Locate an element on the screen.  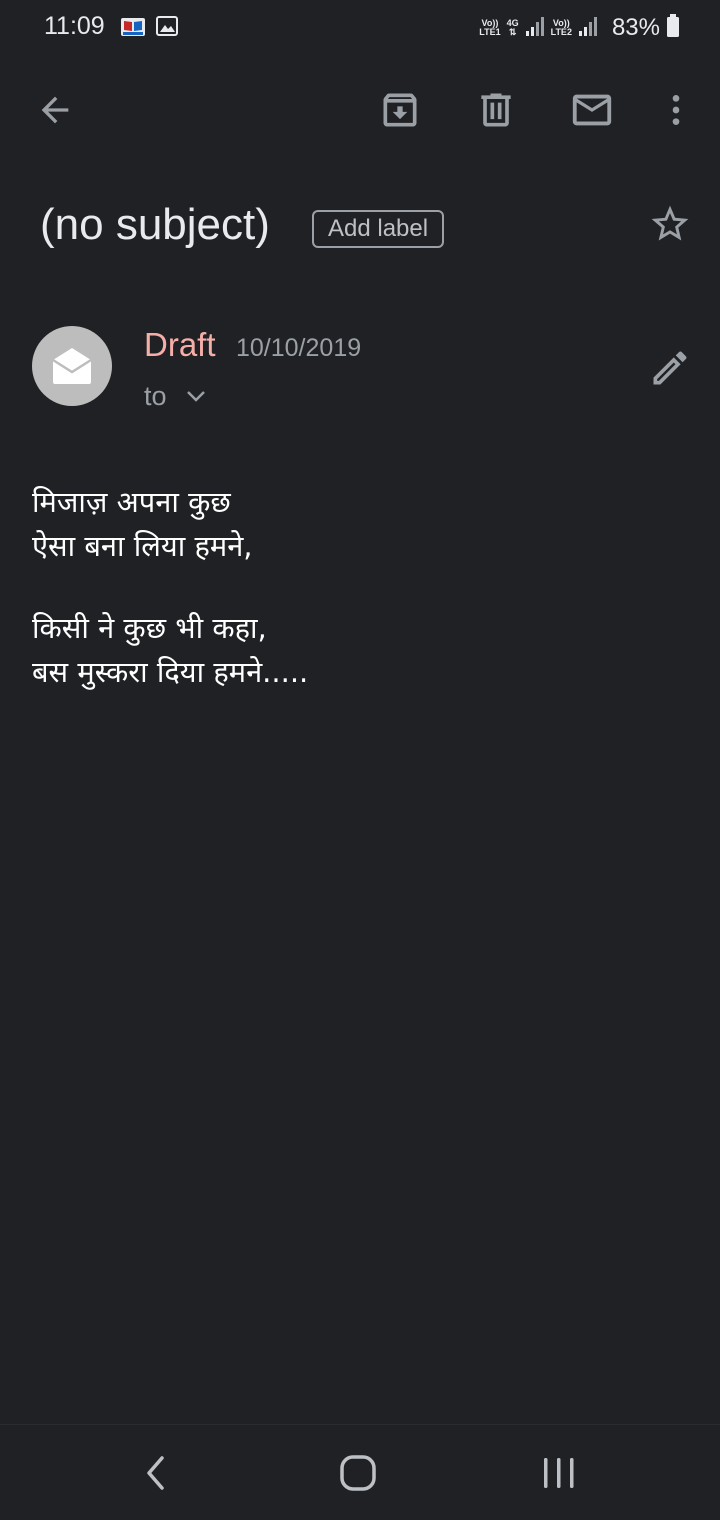
sim1-lte-label: LTE1 is located at coordinates (490, 32).